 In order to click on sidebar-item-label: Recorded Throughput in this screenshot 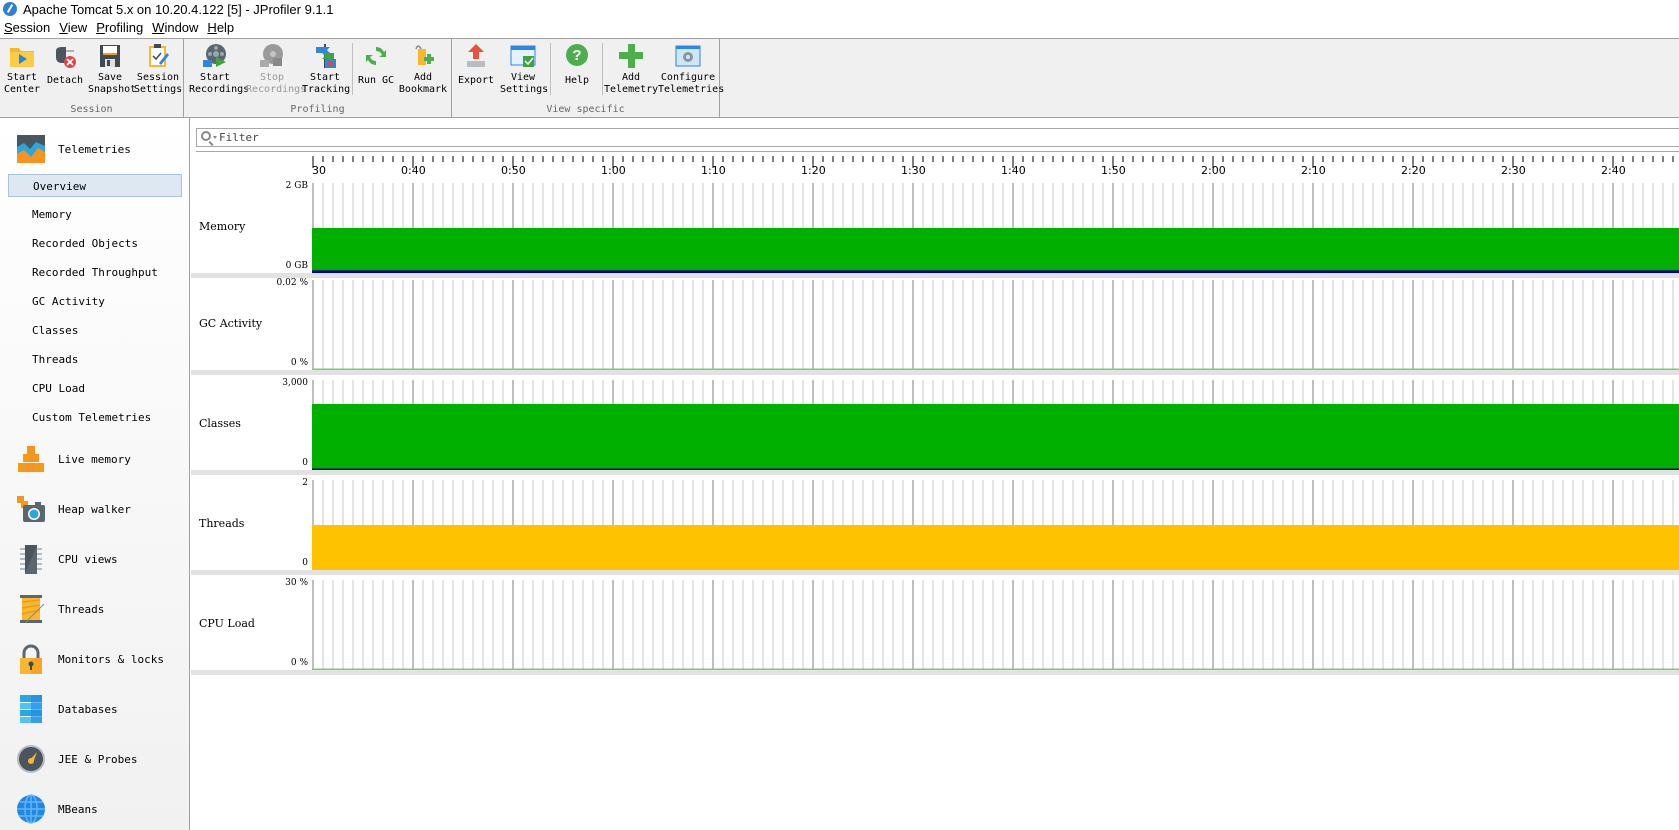, I will do `click(95, 272)`.